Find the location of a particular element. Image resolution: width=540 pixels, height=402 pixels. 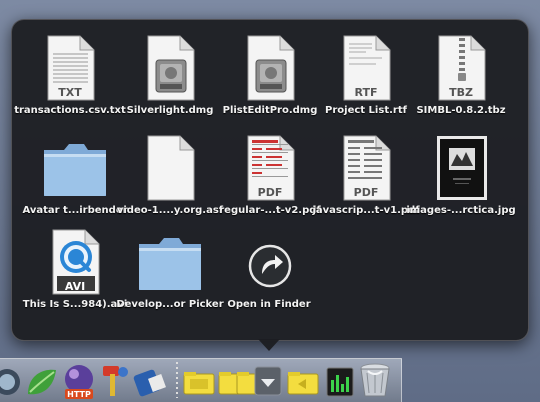

file-name: Silverlight.dmg is located at coordinates (170, 110).